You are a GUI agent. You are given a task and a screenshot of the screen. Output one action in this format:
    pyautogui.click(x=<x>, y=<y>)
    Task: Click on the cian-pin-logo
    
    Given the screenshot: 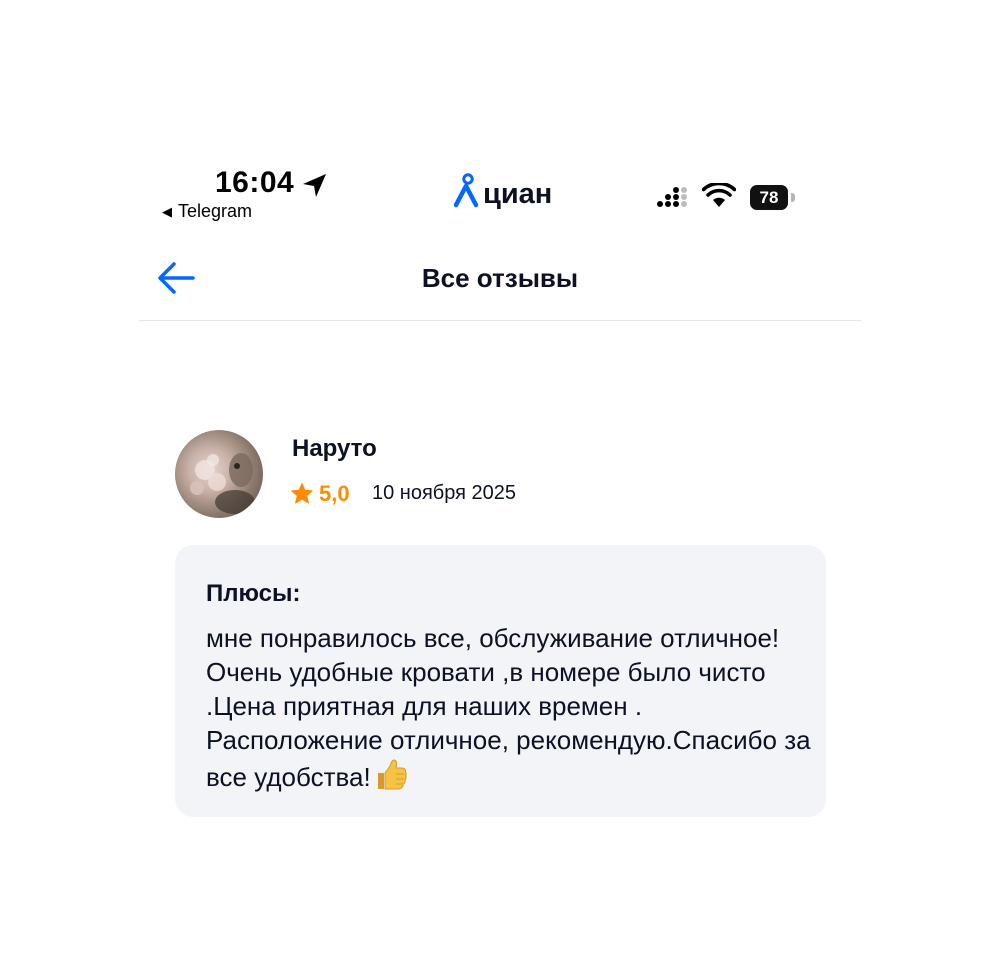 What is the action you would take?
    pyautogui.click(x=466, y=190)
    